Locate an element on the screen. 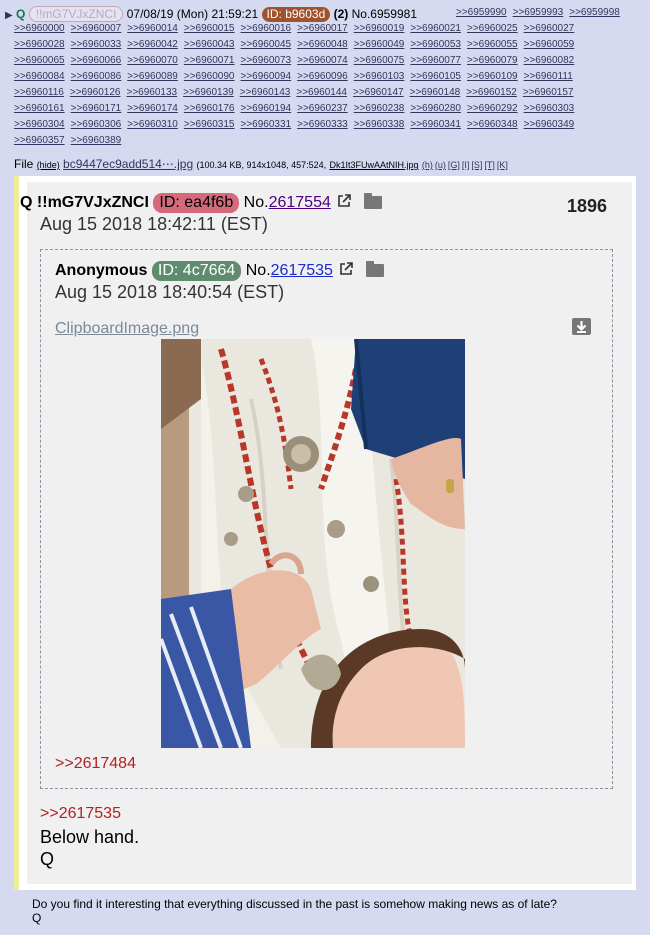  reply-link: >>6960049 is located at coordinates (379, 44).